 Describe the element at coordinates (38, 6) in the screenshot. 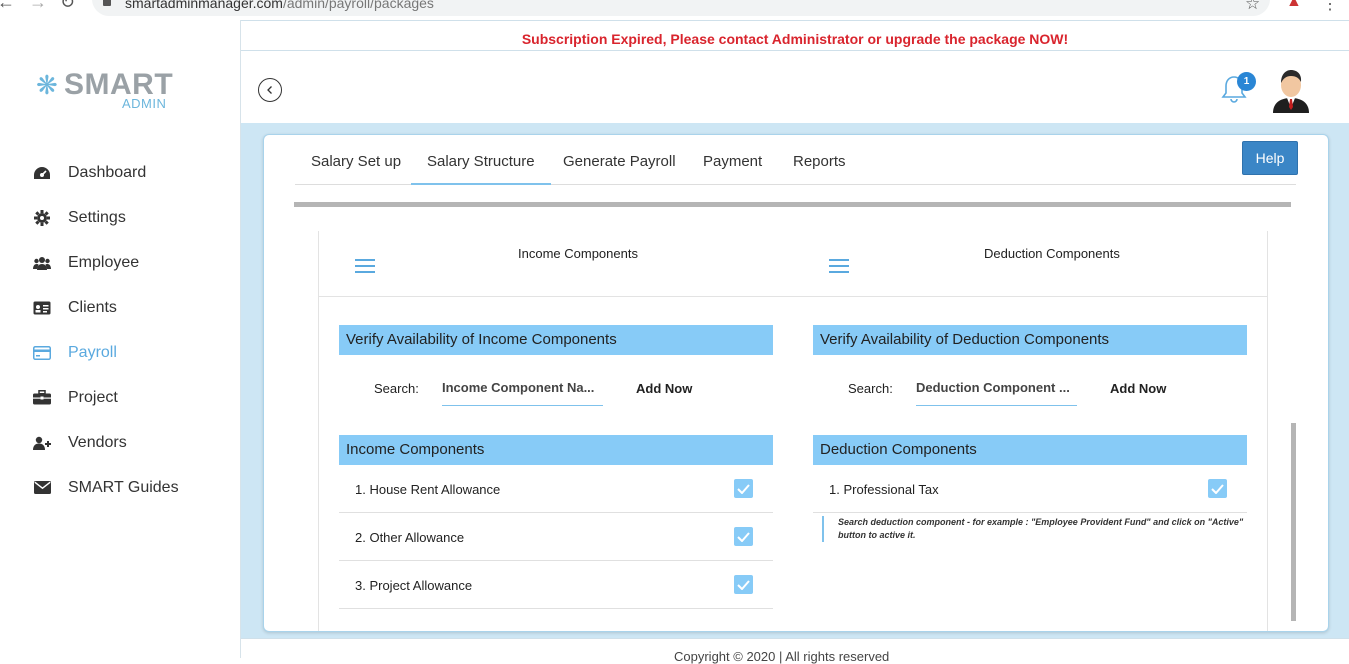

I see `forward-arrow-icon: →` at that location.